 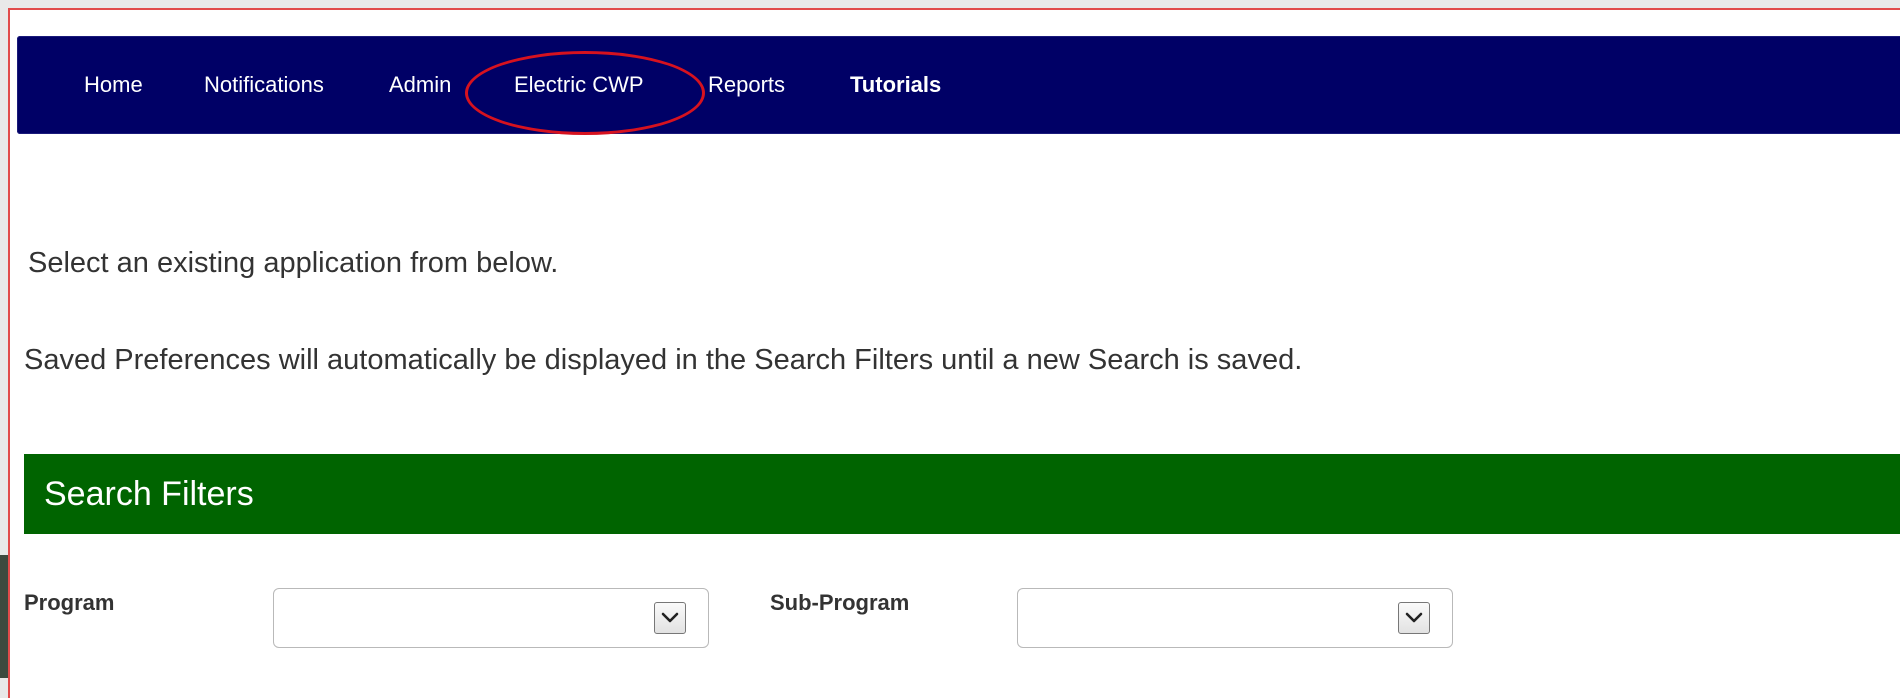 I want to click on program-label: Program, so click(x=69, y=602).